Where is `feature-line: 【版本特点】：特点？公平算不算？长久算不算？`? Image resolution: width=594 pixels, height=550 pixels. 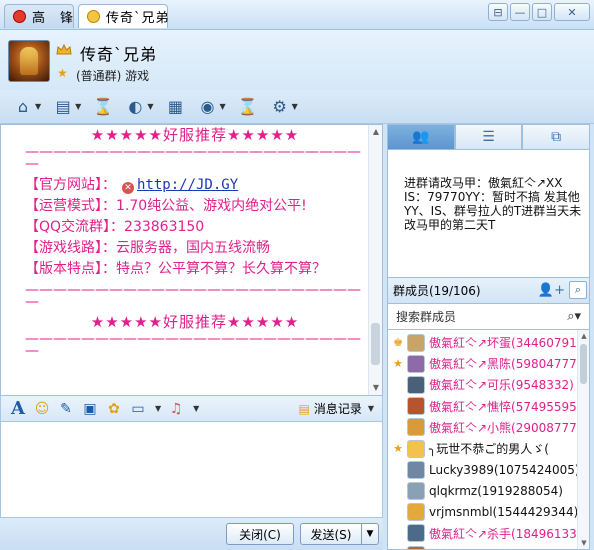 feature-line: 【版本特点】：特点？公平算不算？长久算不算？ is located at coordinates (175, 269).